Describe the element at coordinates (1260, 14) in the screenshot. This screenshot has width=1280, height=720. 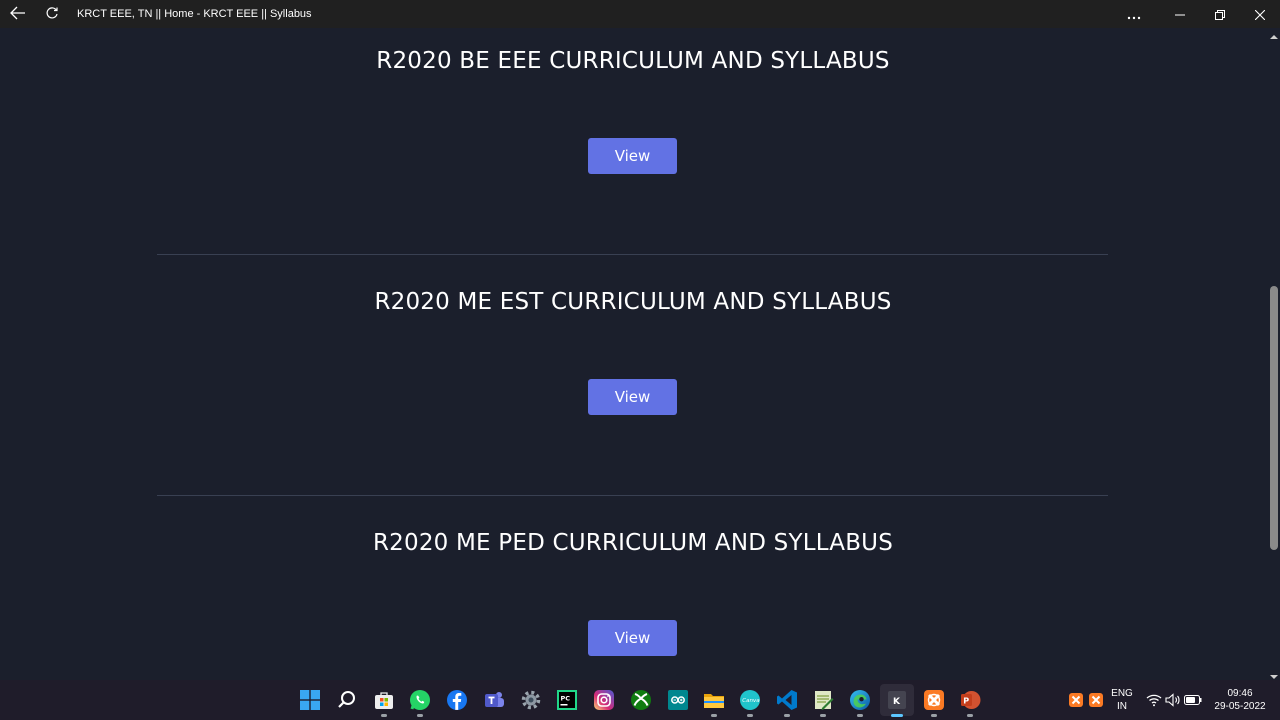
I see `close-icon` at that location.